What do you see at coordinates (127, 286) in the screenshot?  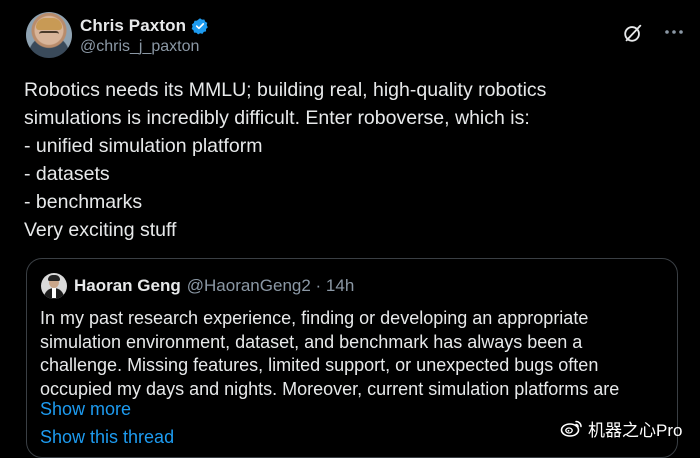 I see `quoted-author-name: Haoran Geng` at bounding box center [127, 286].